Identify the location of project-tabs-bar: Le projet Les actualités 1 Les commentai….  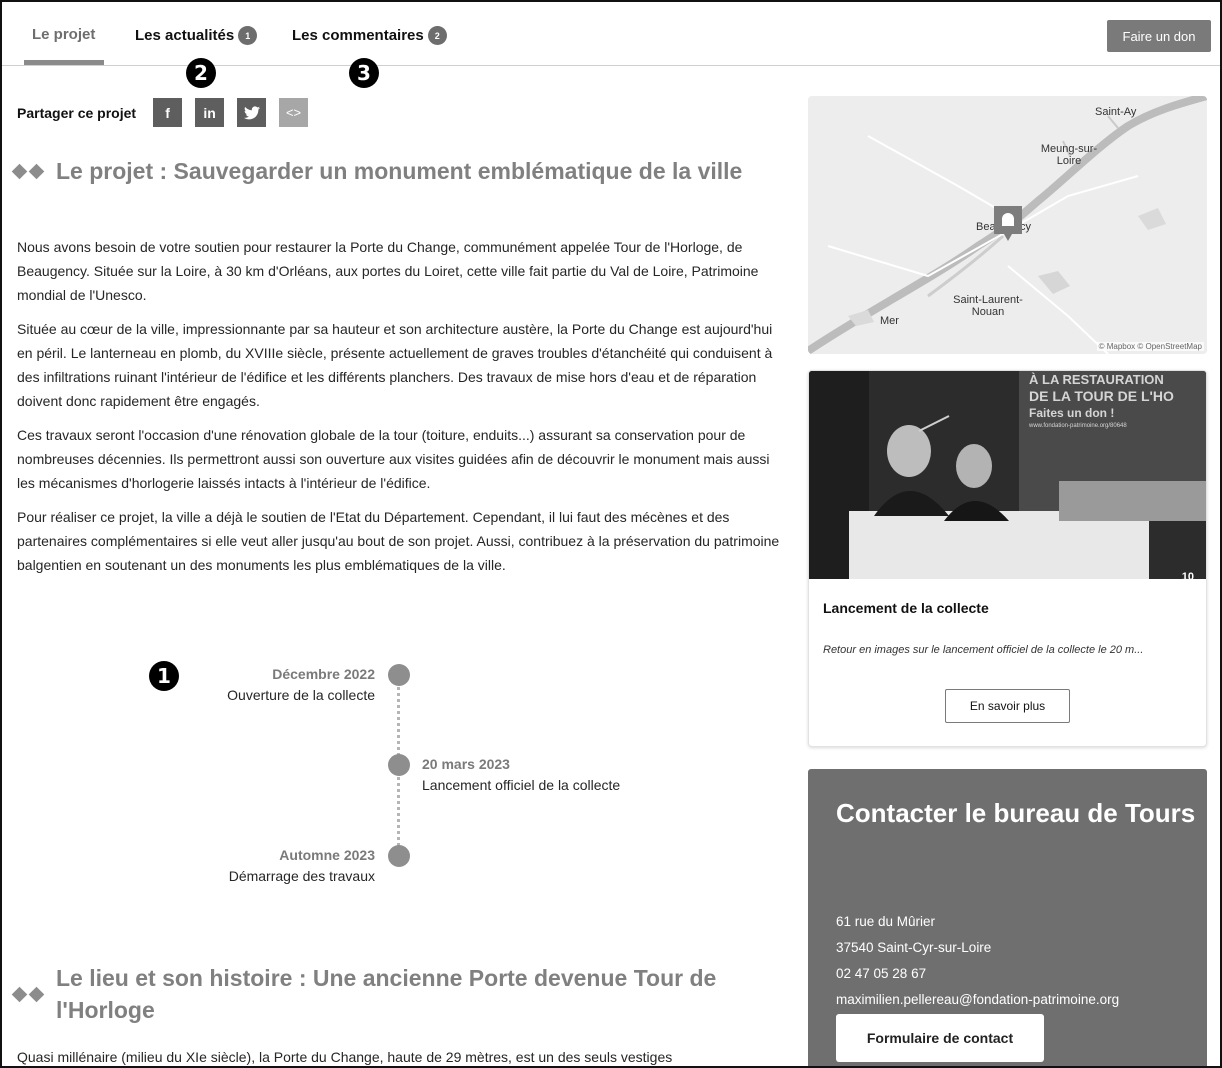
(611, 34).